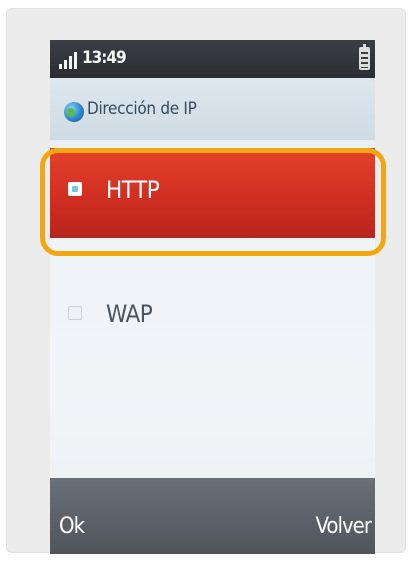 Image resolution: width=411 pixels, height=561 pixels. Describe the element at coordinates (75, 189) in the screenshot. I see `radio-selected-icon` at that location.